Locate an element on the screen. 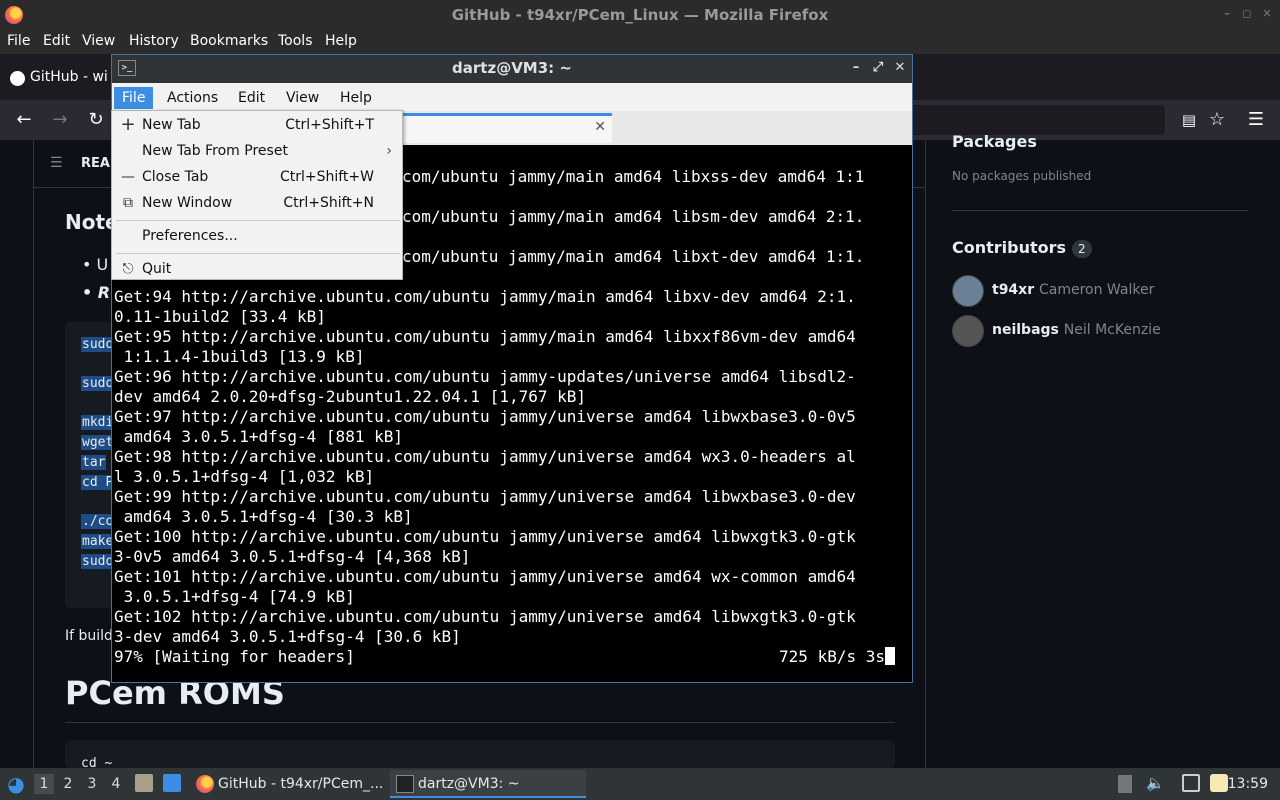 This screenshot has height=800, width=1280. contributor-item: neilbags Neil McKenzie is located at coordinates (1102, 331).